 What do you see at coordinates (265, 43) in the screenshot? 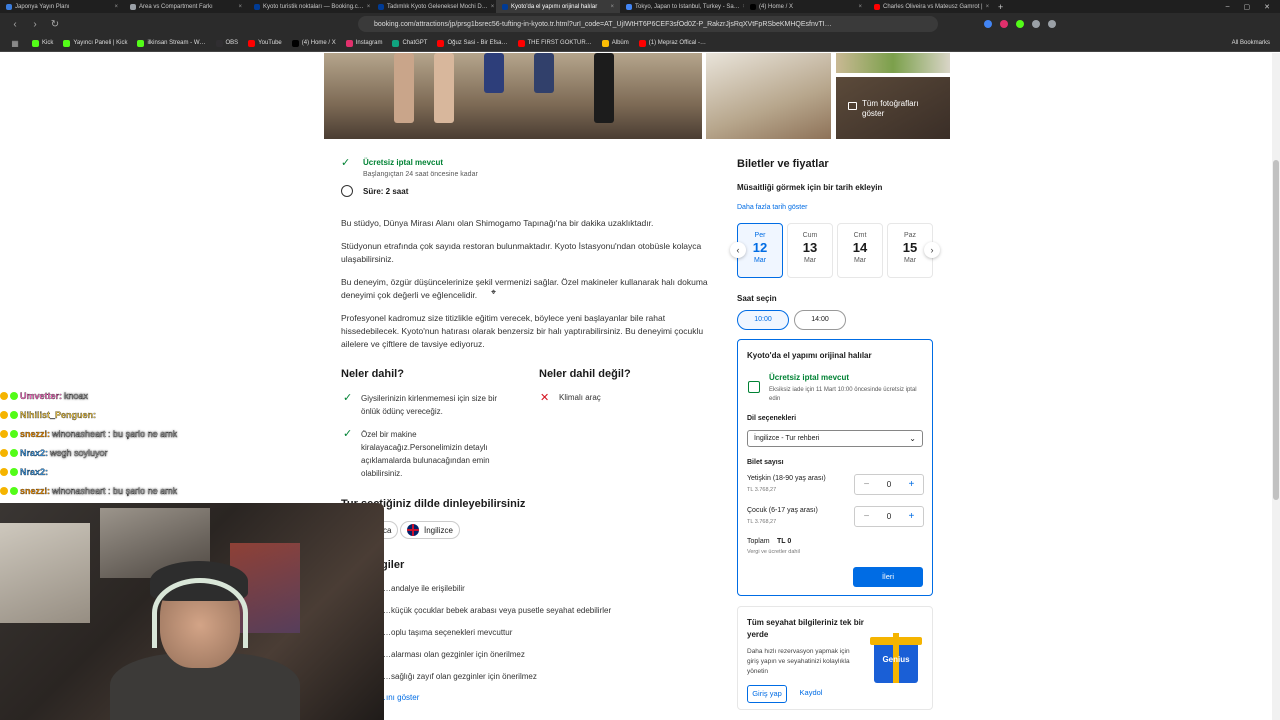
I see `bookmark-item: YouTube` at bounding box center [265, 43].